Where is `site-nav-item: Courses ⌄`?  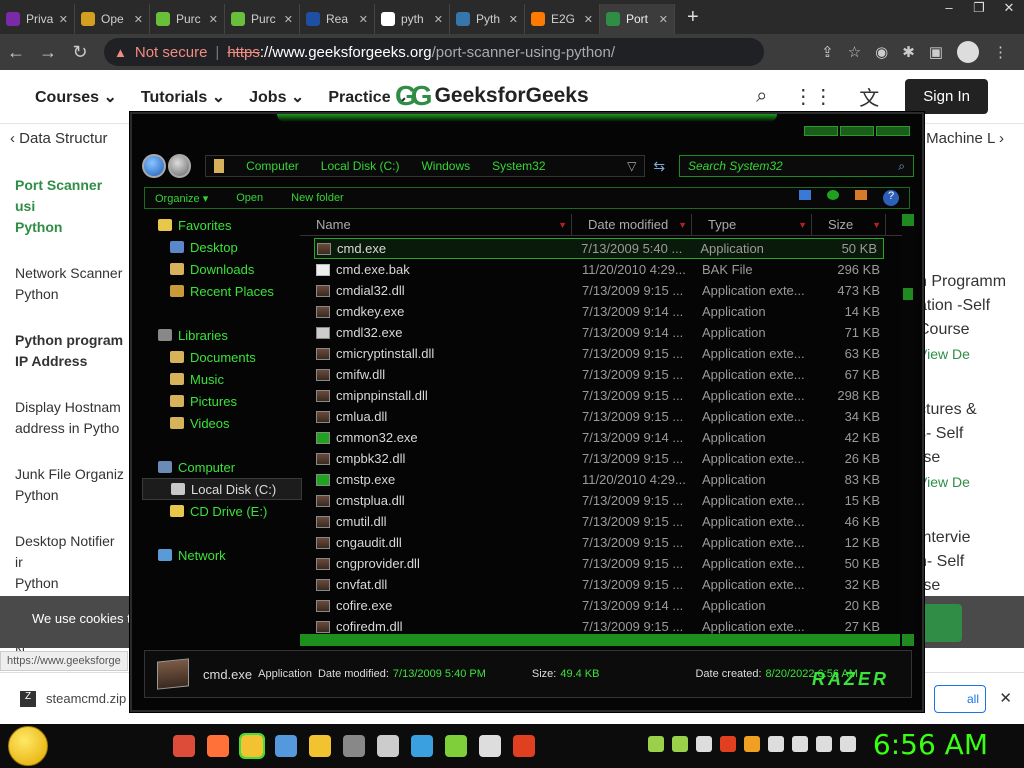 site-nav-item: Courses ⌄ is located at coordinates (76, 97).